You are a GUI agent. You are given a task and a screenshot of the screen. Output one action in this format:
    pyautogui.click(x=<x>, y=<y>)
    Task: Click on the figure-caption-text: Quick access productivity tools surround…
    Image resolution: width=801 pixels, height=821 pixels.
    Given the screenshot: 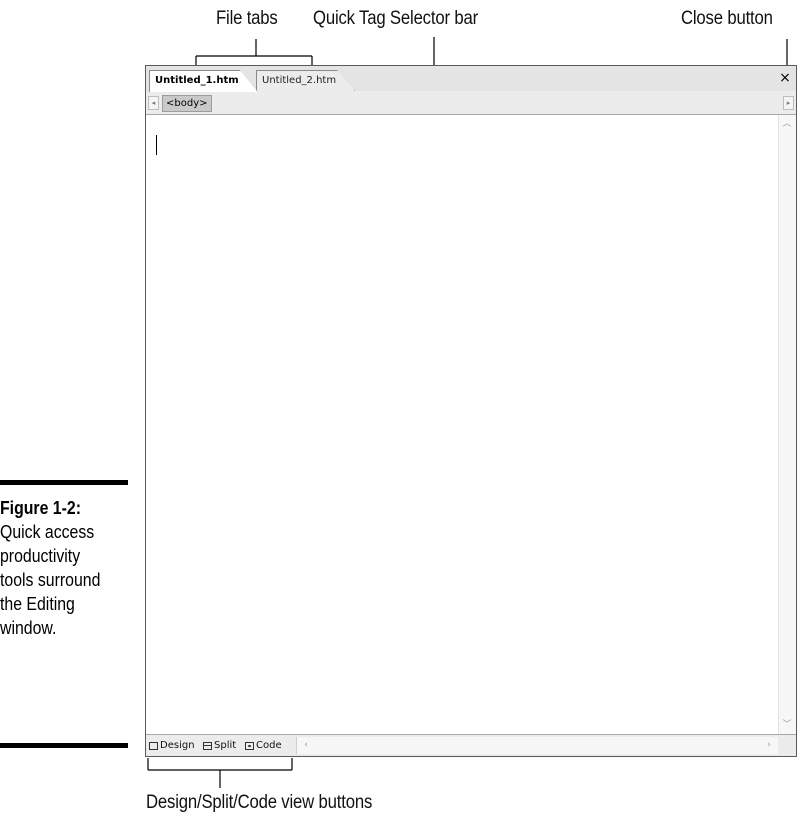 What is the action you would take?
    pyautogui.click(x=50, y=580)
    